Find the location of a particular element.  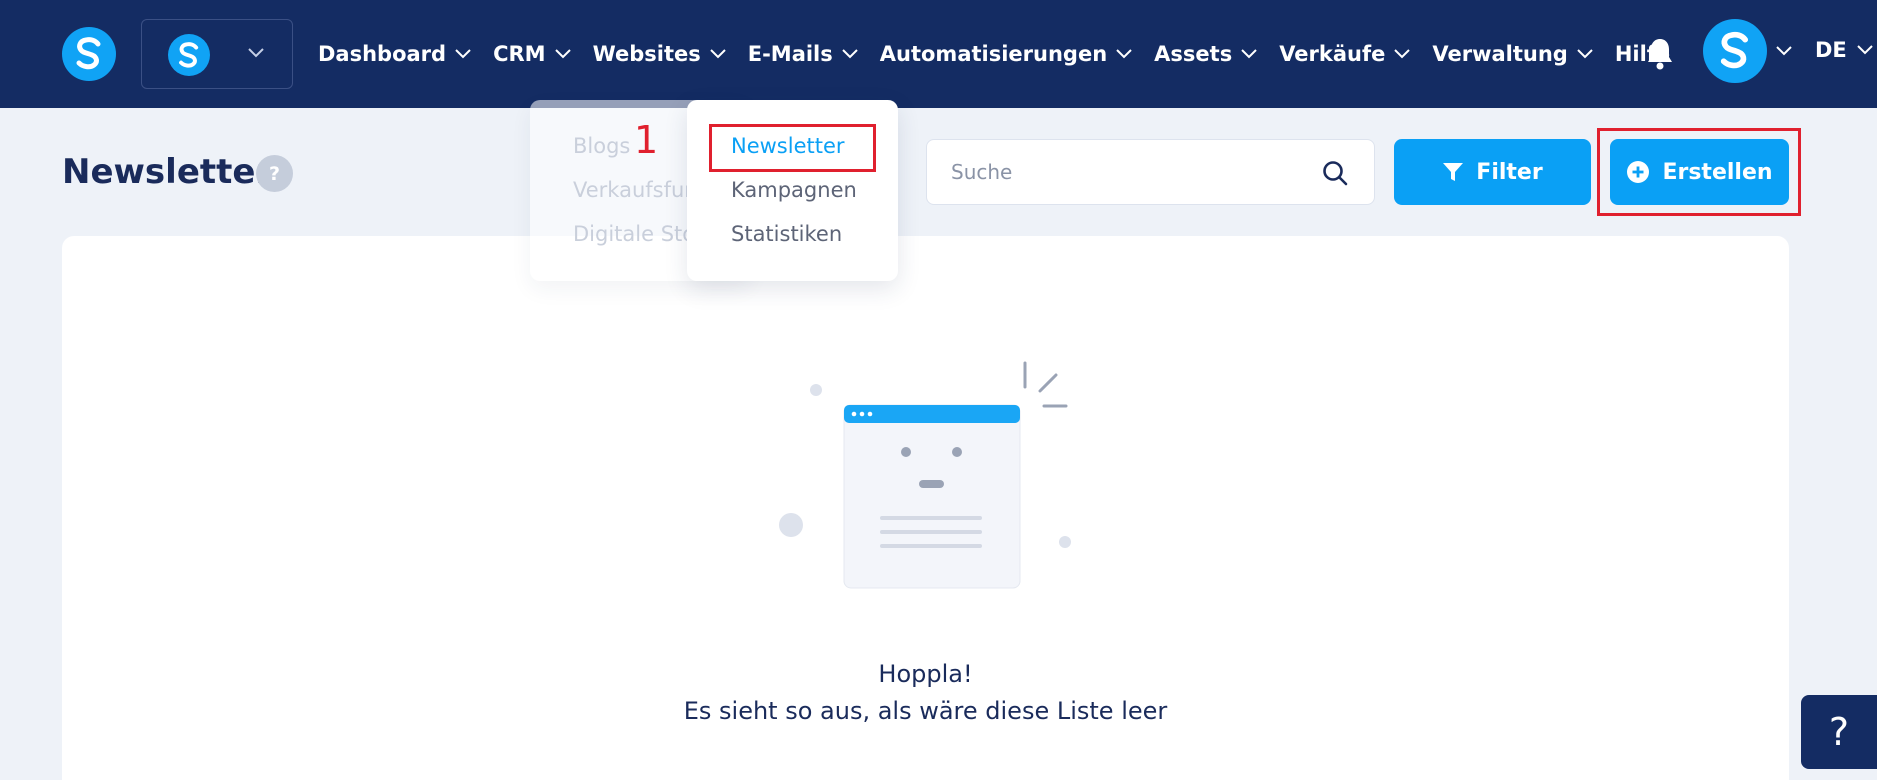

search-box is located at coordinates (1150, 172).